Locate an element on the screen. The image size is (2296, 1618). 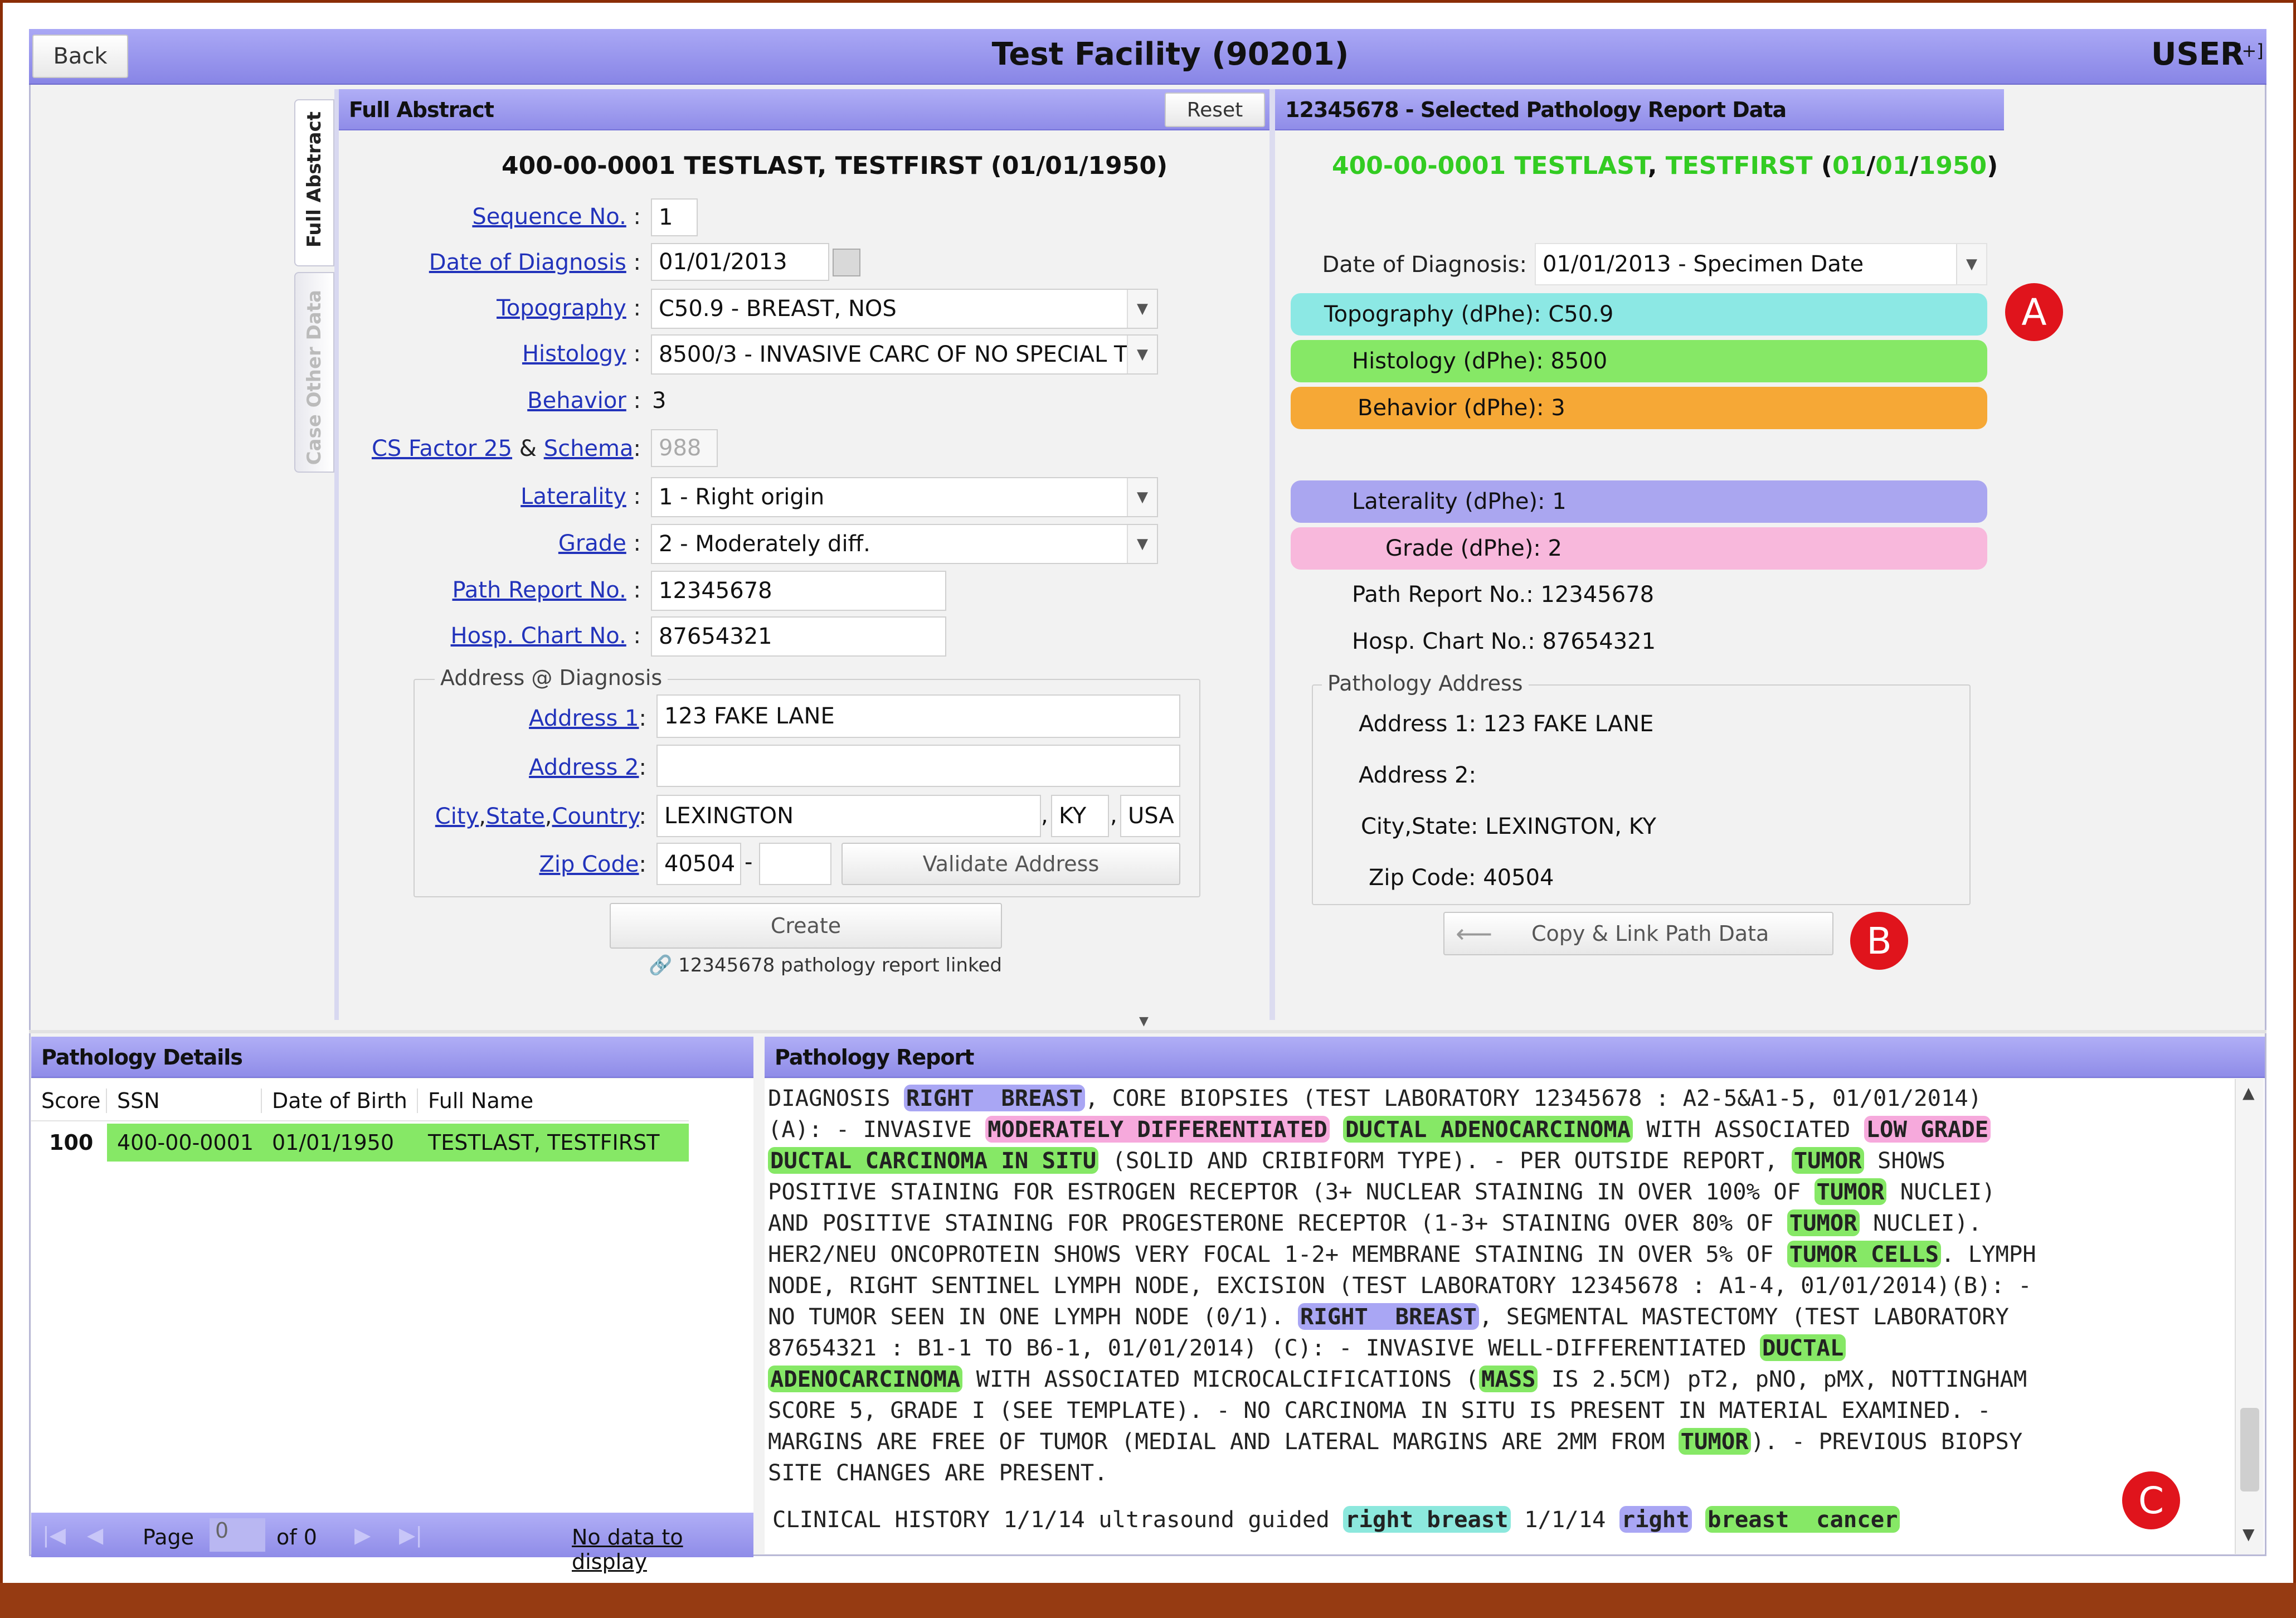
zip-dash: - is located at coordinates (749, 862).